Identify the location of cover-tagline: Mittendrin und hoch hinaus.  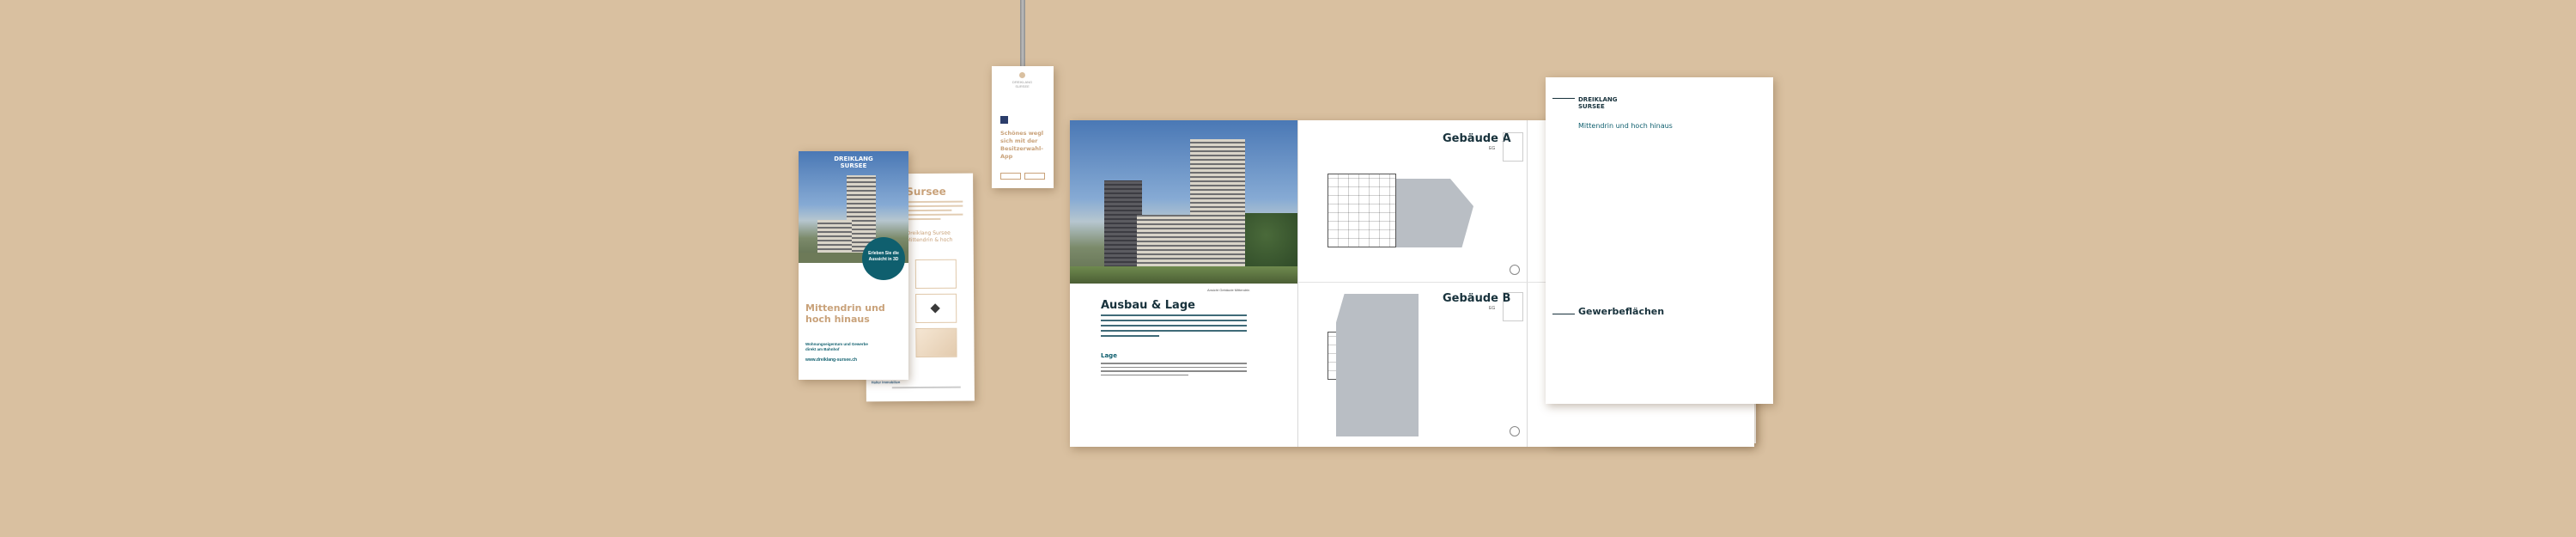
(1625, 126).